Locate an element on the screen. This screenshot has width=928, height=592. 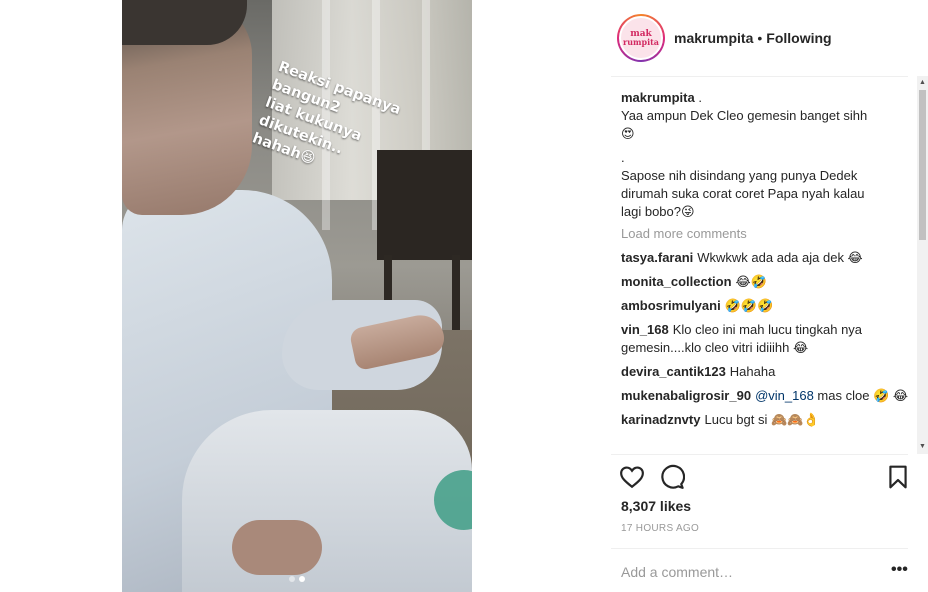
comment-item: ambosrimulyani 🤣🤣🤣 is located at coordinates (768, 306).